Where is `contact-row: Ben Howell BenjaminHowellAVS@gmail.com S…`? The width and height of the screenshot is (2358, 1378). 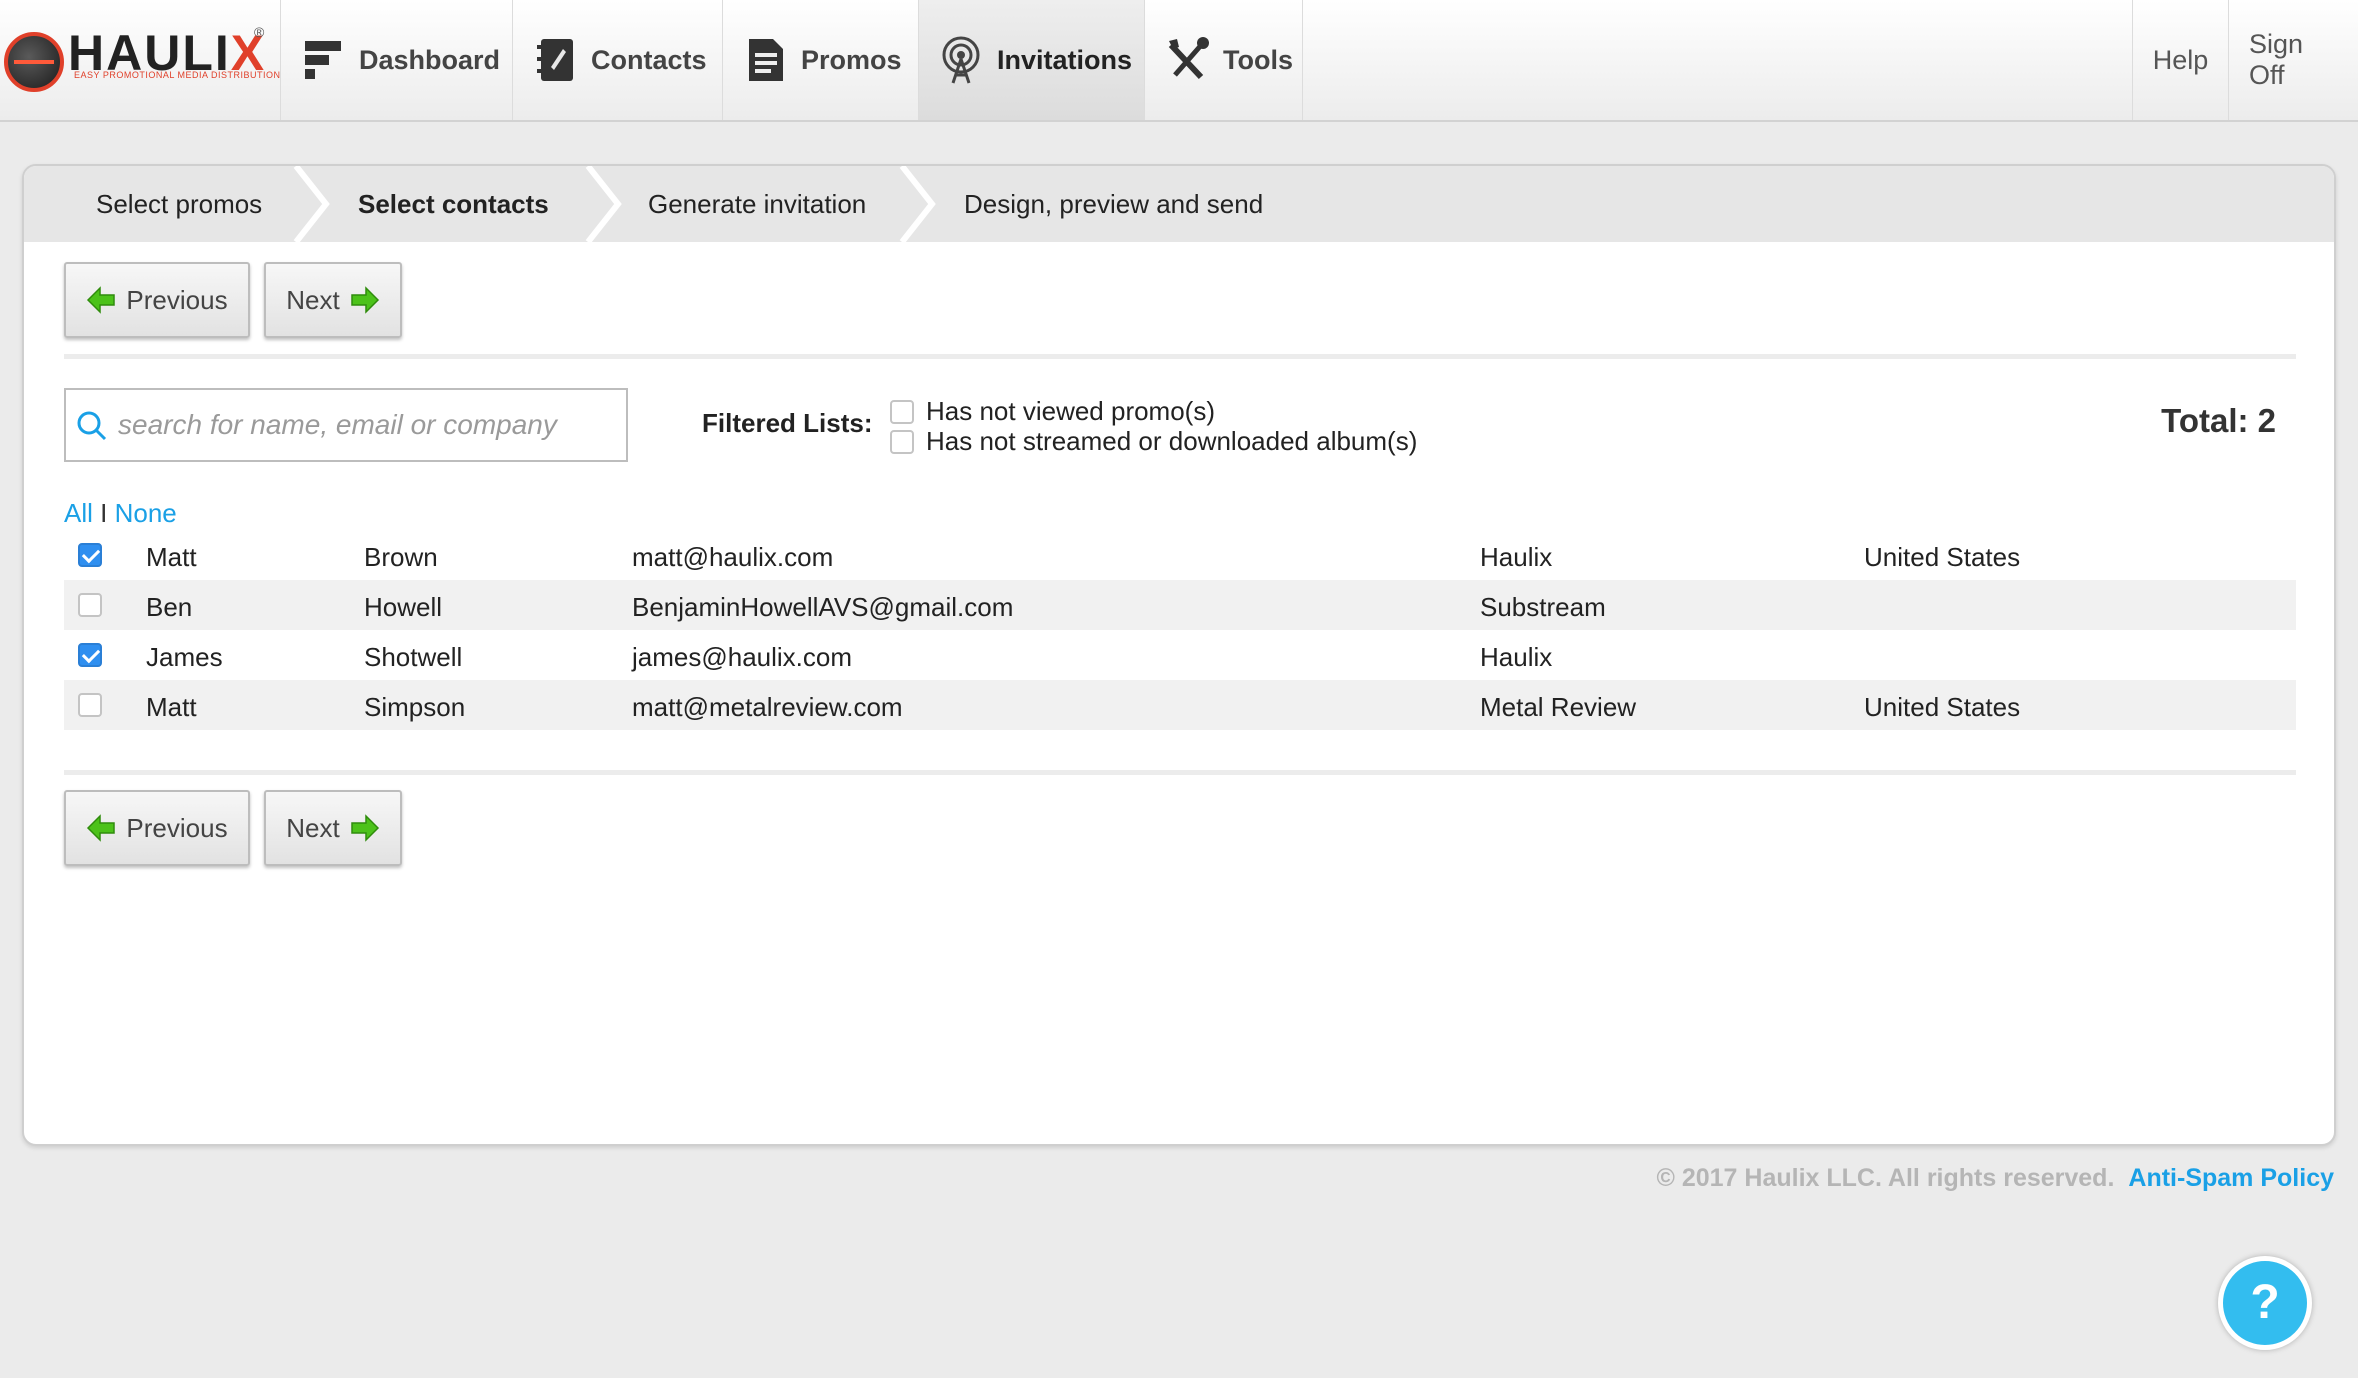
contact-row: Ben Howell BenjaminHowellAVS@gmail.com S… is located at coordinates (1180, 605).